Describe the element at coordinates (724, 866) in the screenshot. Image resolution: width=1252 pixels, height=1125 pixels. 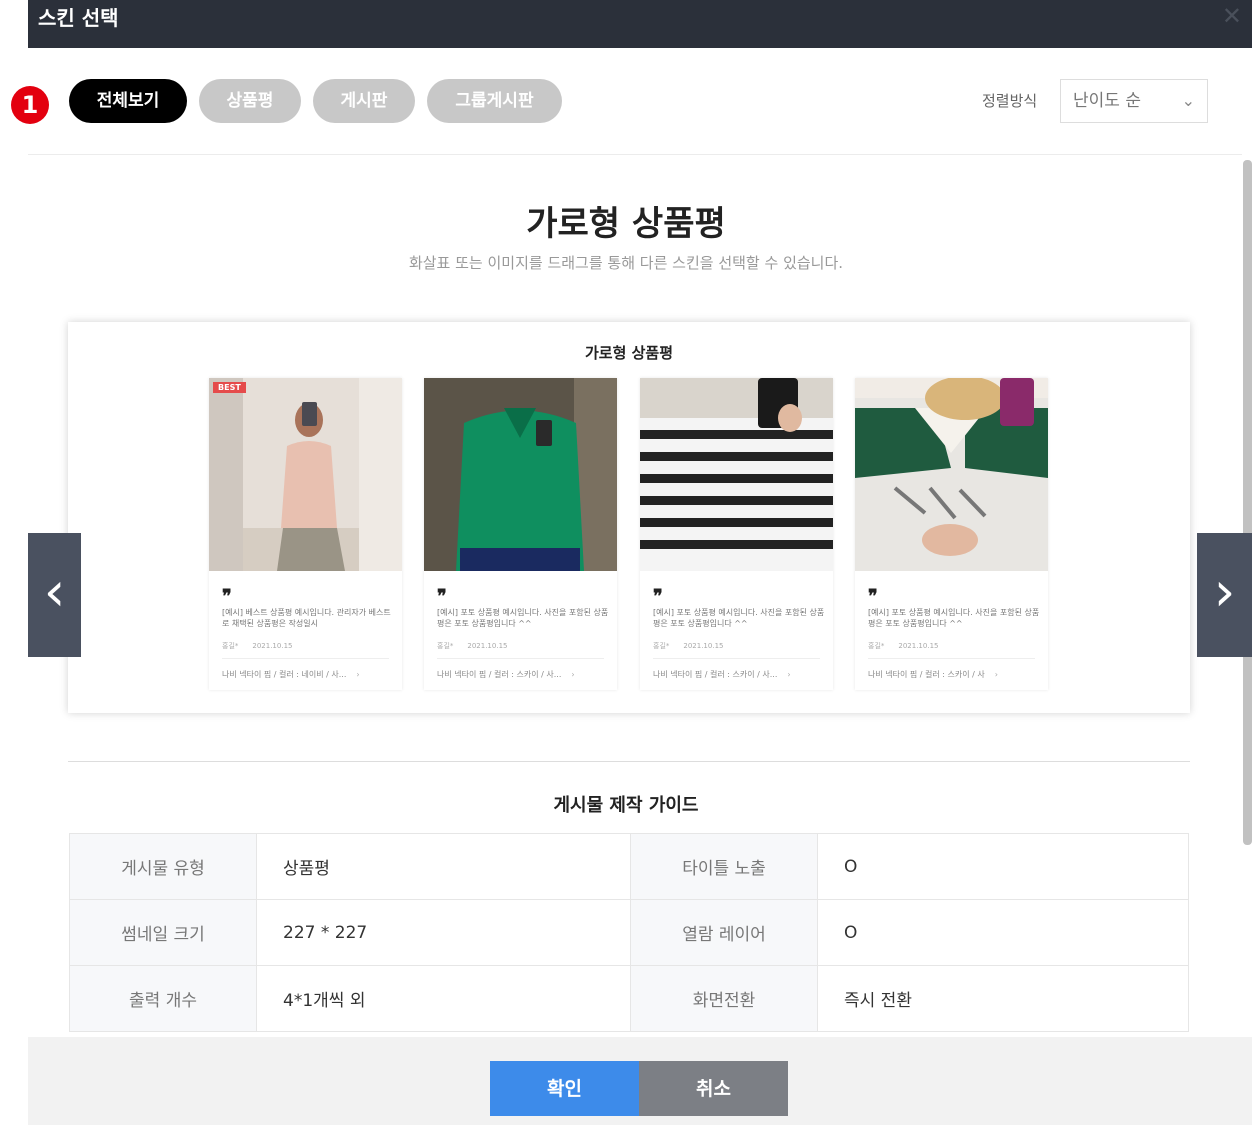
I see `guide-label: 타이틀 노출` at that location.